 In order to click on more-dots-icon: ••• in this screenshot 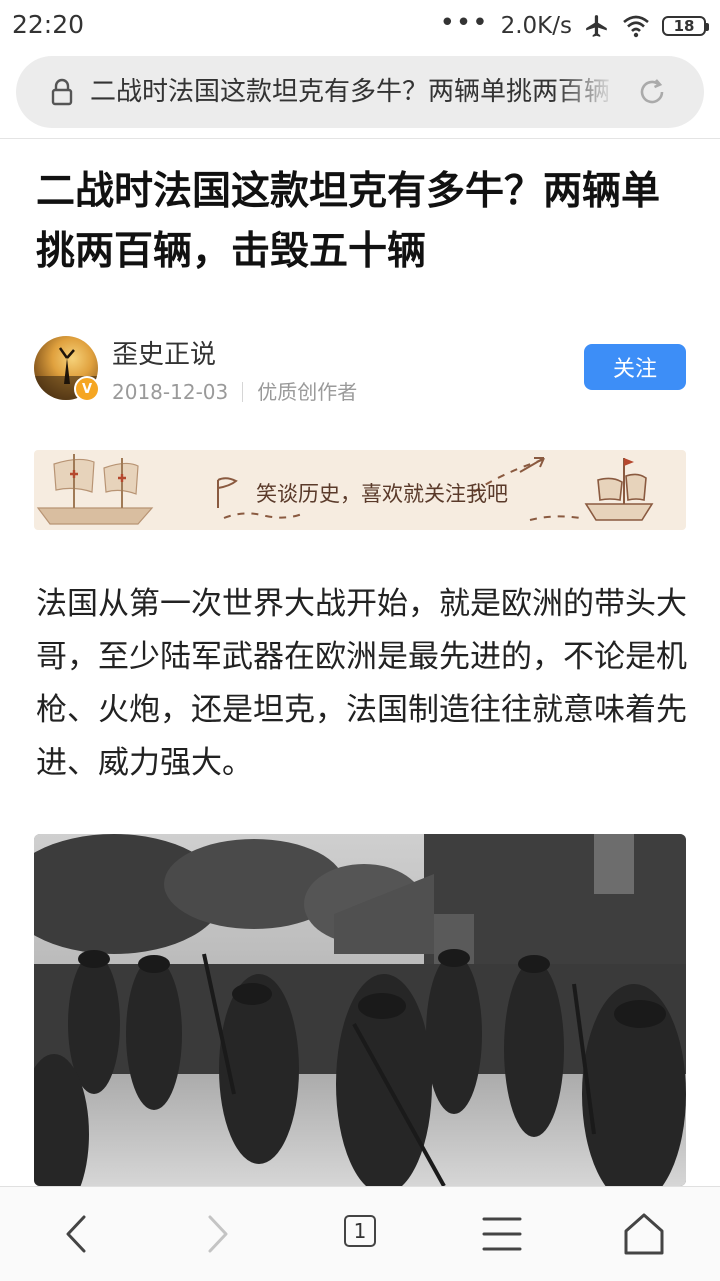, I will do `click(464, 23)`.